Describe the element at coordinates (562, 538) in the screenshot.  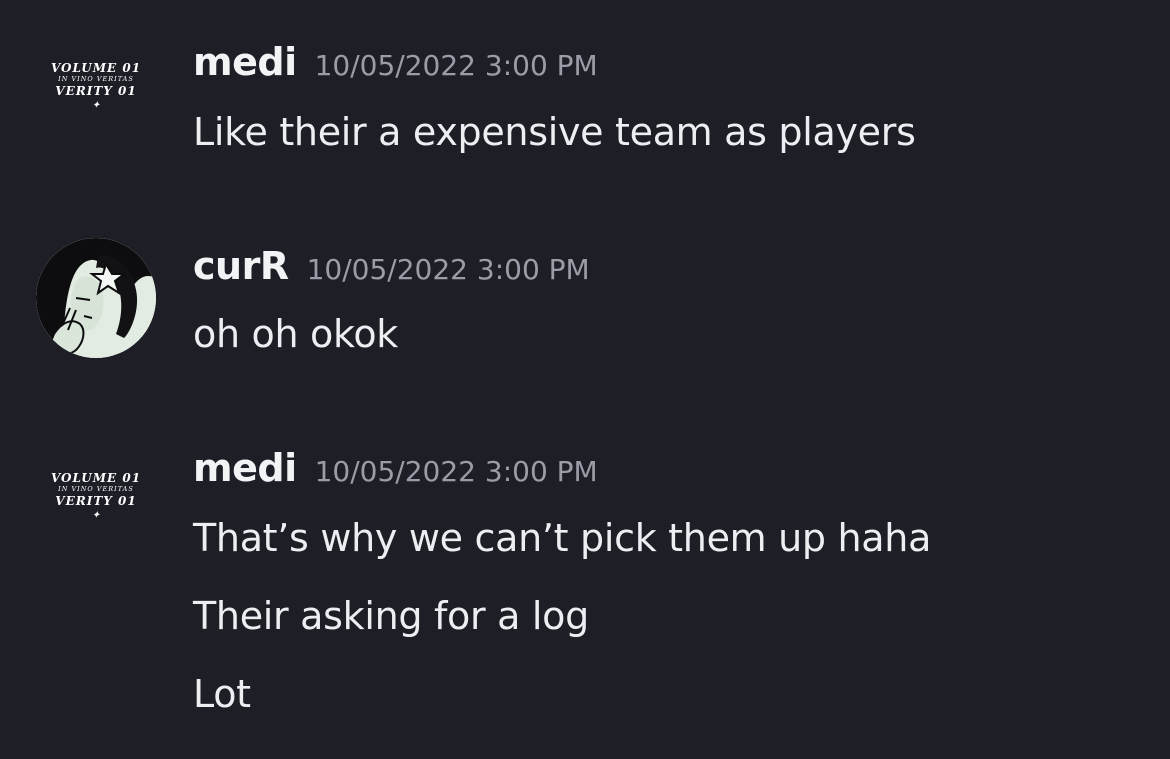
I see `message-text: That’s why we can’t pick them up haha` at that location.